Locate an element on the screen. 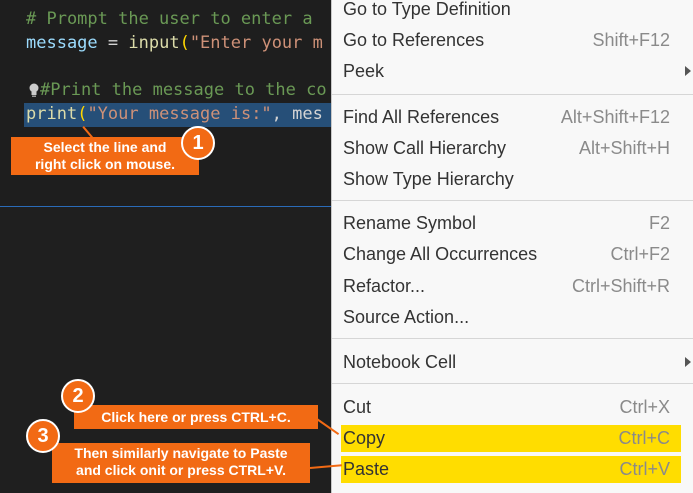  token-string: "Enter your m is located at coordinates (256, 43).